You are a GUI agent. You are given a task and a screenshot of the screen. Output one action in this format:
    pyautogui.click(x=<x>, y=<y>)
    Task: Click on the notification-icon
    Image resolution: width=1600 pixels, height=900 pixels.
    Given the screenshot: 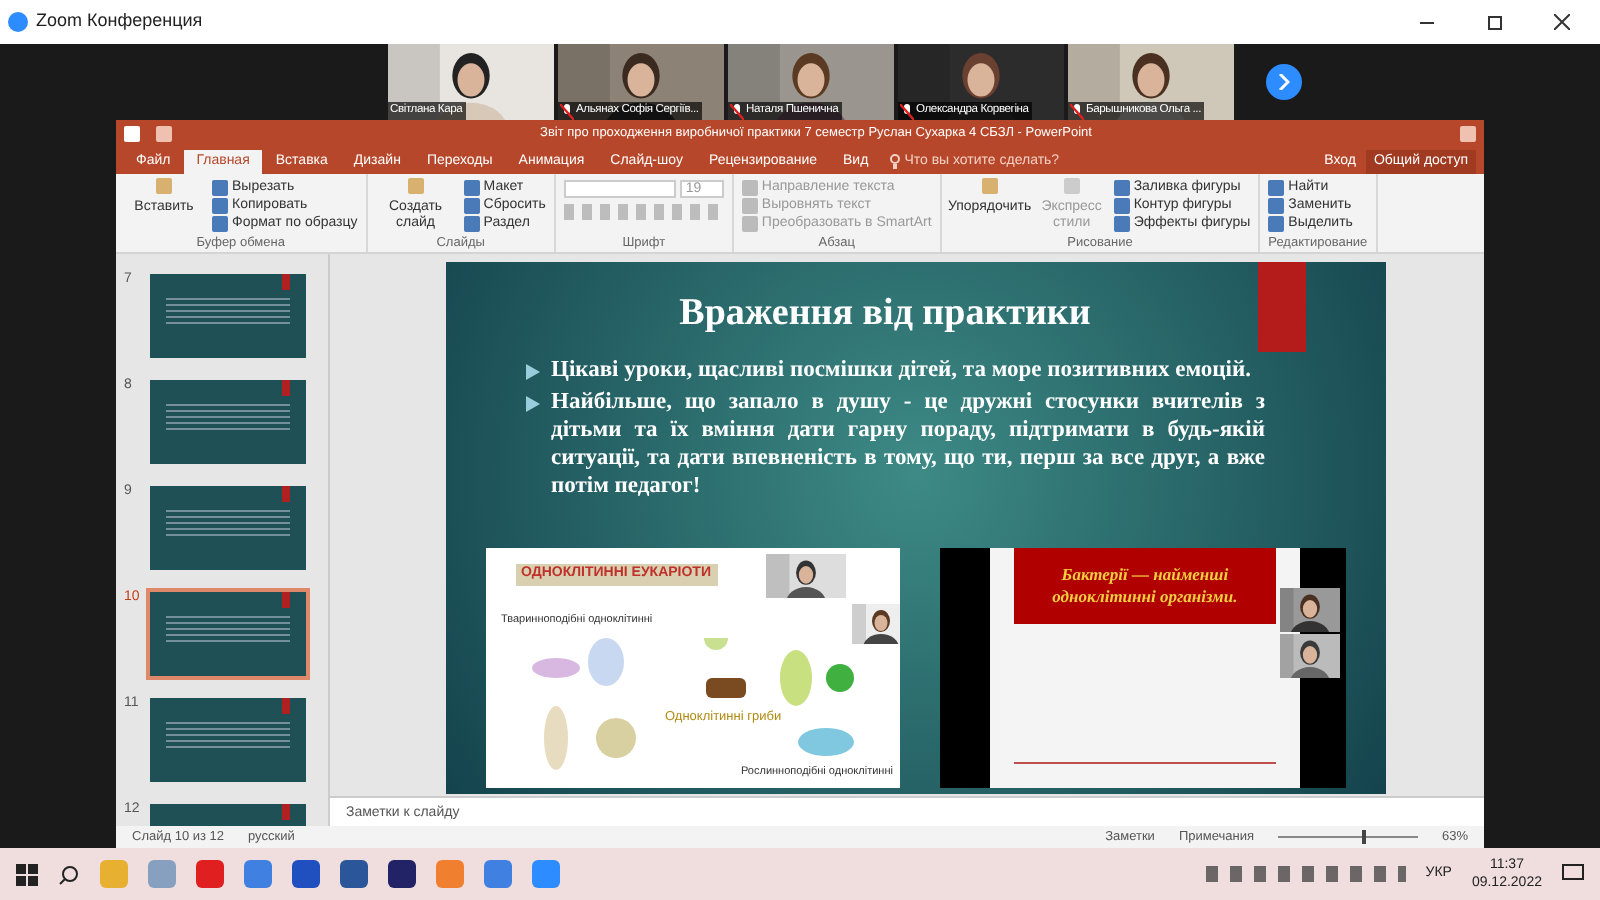 What is the action you would take?
    pyautogui.click(x=1573, y=874)
    